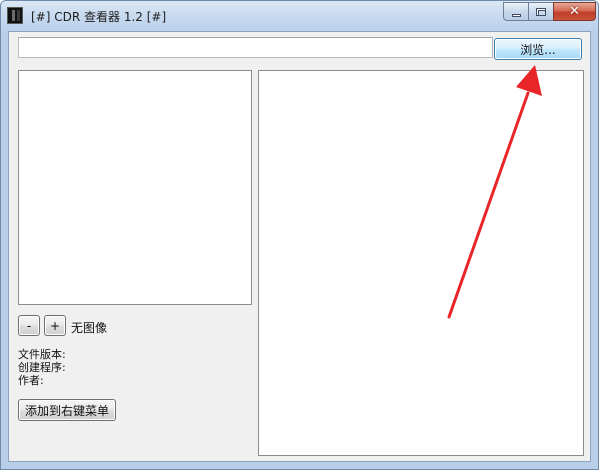 This screenshot has width=599, height=470. What do you see at coordinates (299, 16) in the screenshot?
I see `title-bar: [#] CDR 查看器 1.2 [#] ✕` at bounding box center [299, 16].